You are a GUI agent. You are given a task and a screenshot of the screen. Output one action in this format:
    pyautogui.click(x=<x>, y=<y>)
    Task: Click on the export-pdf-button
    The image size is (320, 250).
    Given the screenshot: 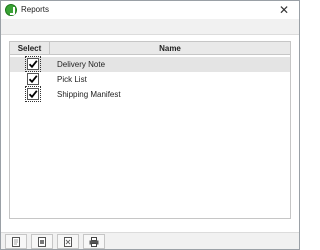 What is the action you would take?
    pyautogui.click(x=16, y=241)
    